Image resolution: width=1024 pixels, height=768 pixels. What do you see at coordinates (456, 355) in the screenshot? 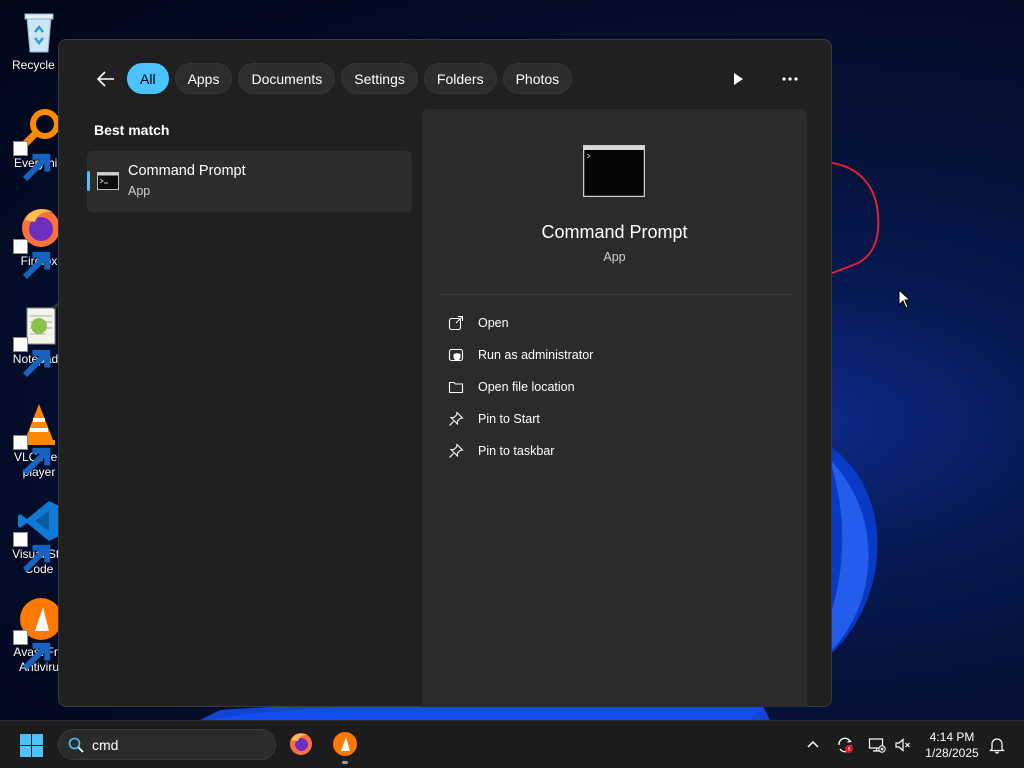
I see `shield-admin-icon` at bounding box center [456, 355].